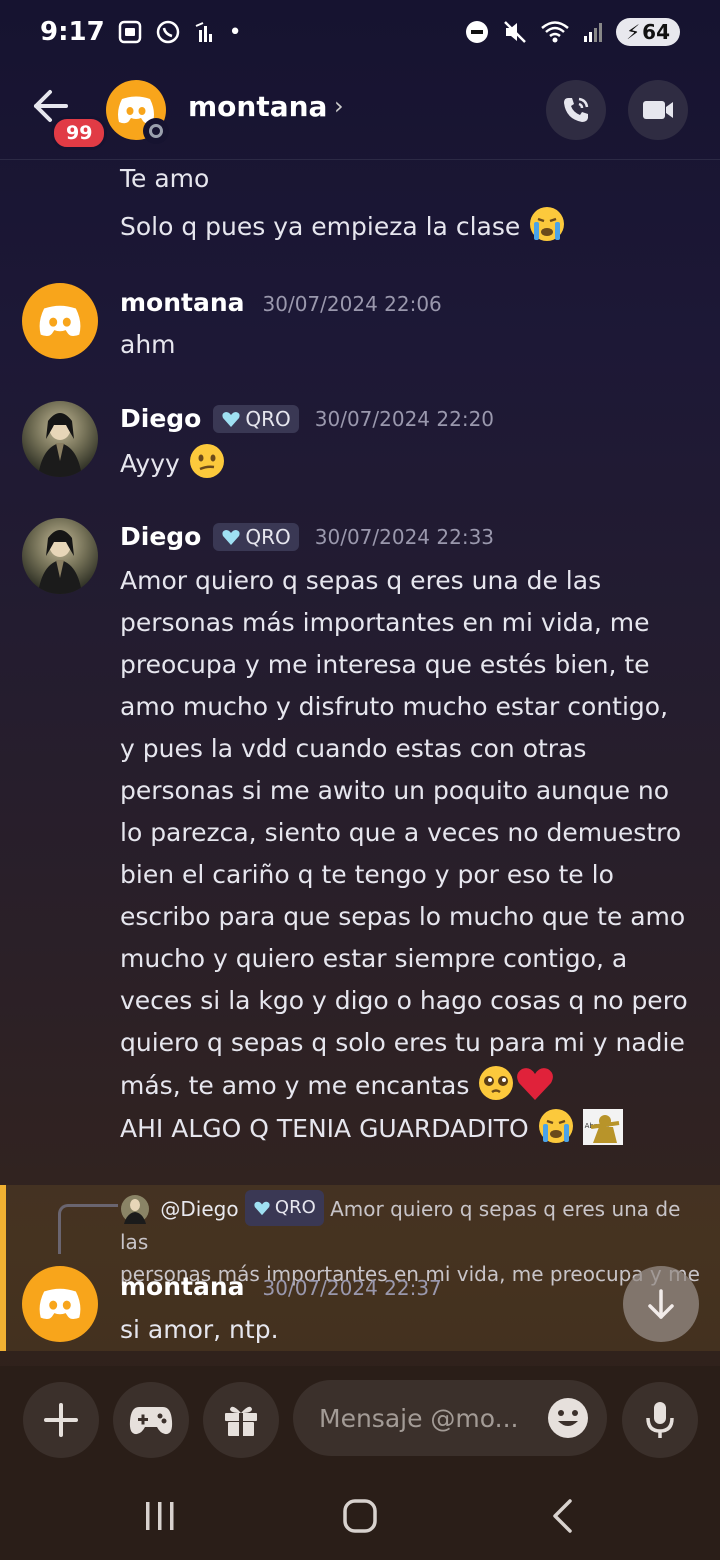  What do you see at coordinates (404, 536) in the screenshot?
I see `timestamp: 30/07/2024 22:33` at bounding box center [404, 536].